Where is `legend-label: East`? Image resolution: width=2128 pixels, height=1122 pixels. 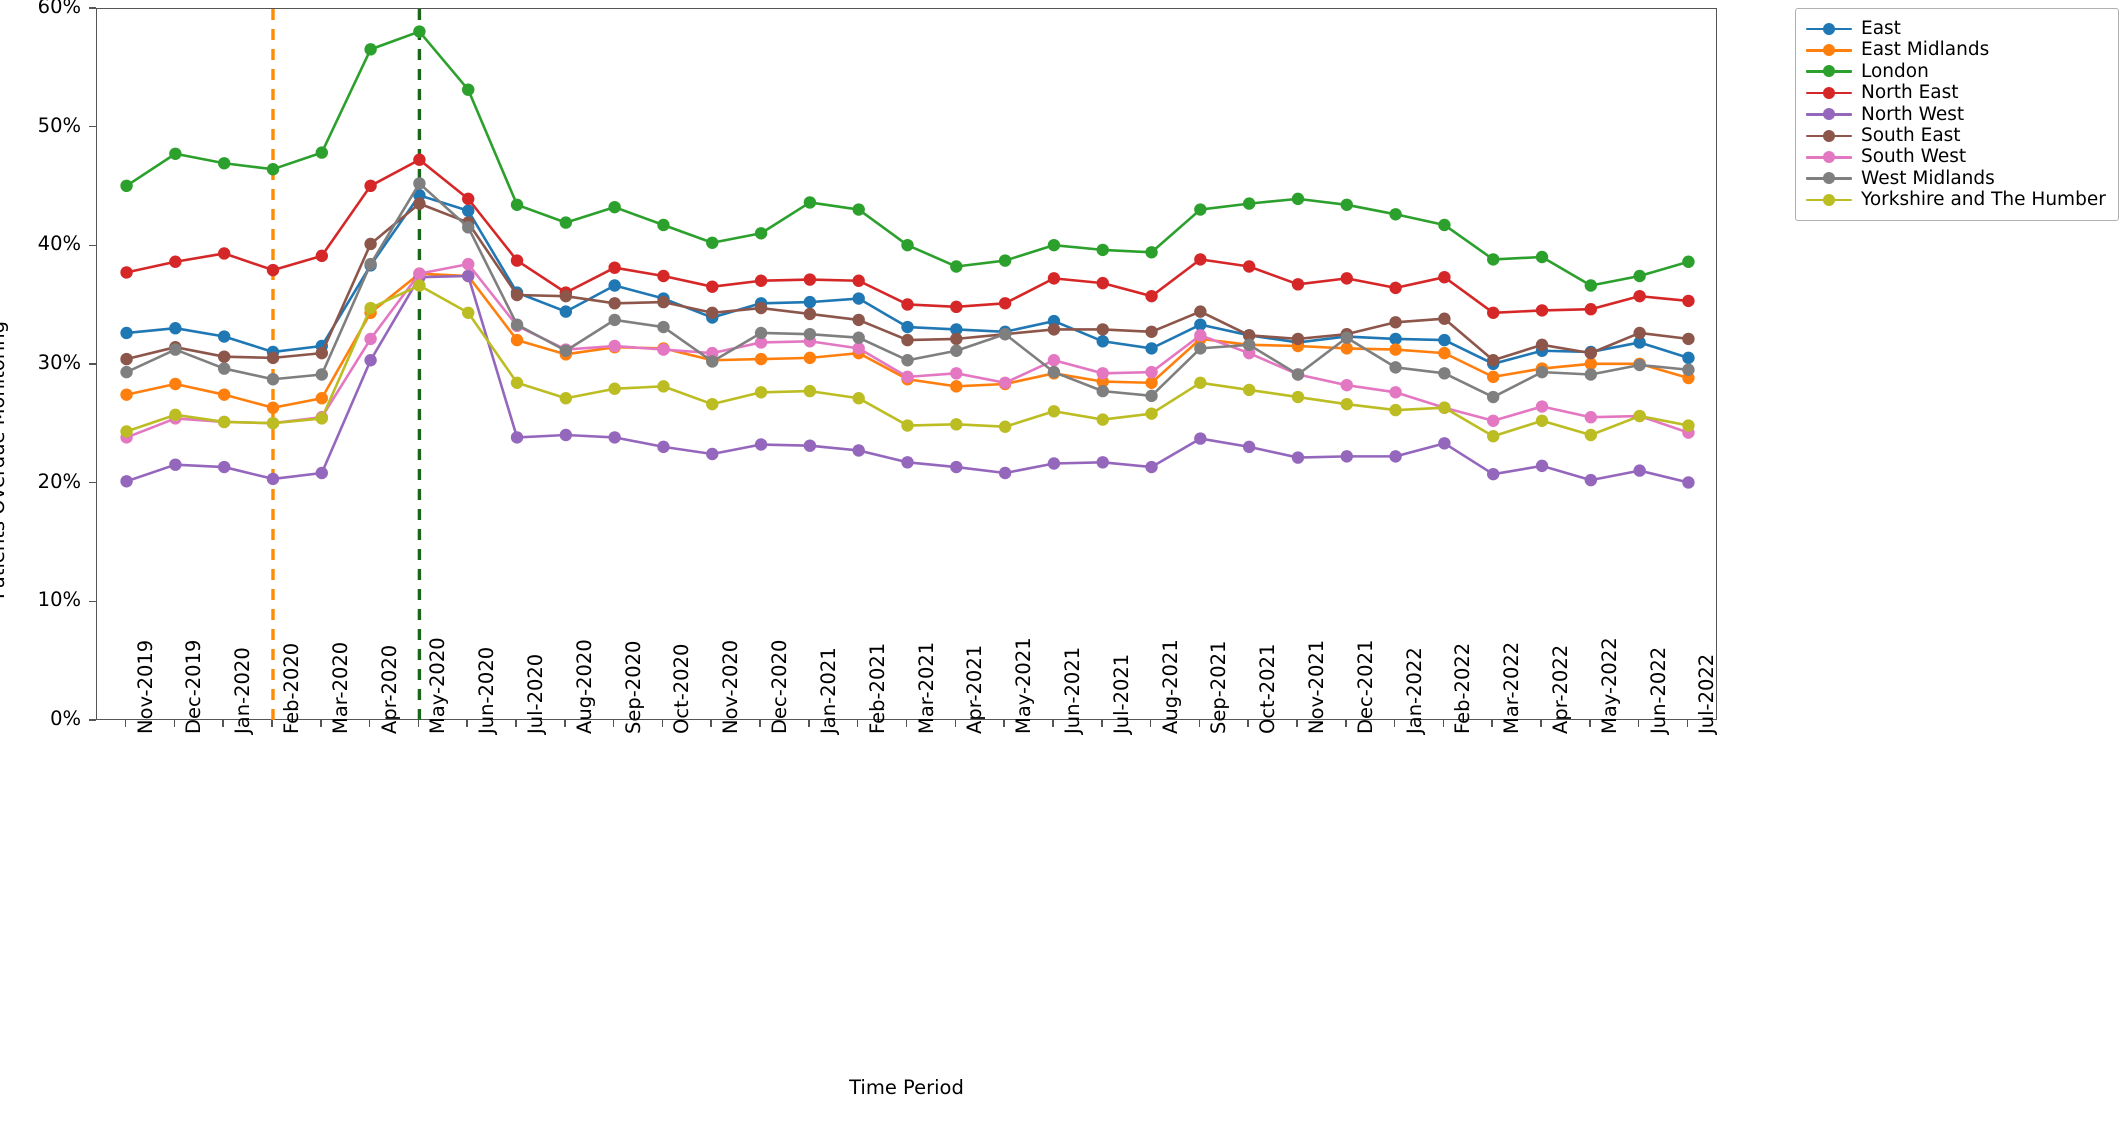
legend-label: East is located at coordinates (1881, 28).